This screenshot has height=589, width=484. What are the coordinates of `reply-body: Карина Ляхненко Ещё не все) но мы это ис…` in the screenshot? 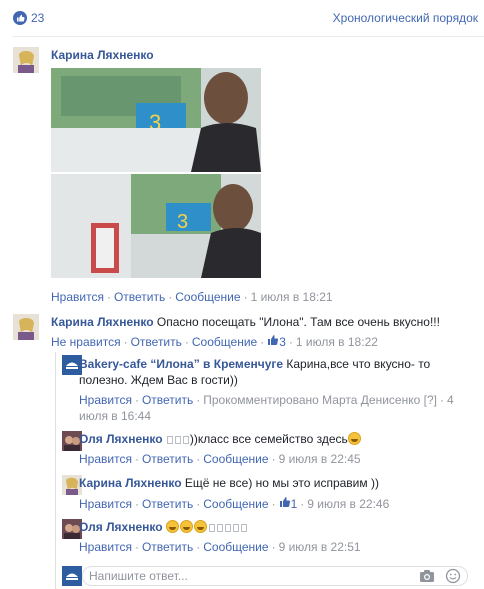 It's located at (229, 483).